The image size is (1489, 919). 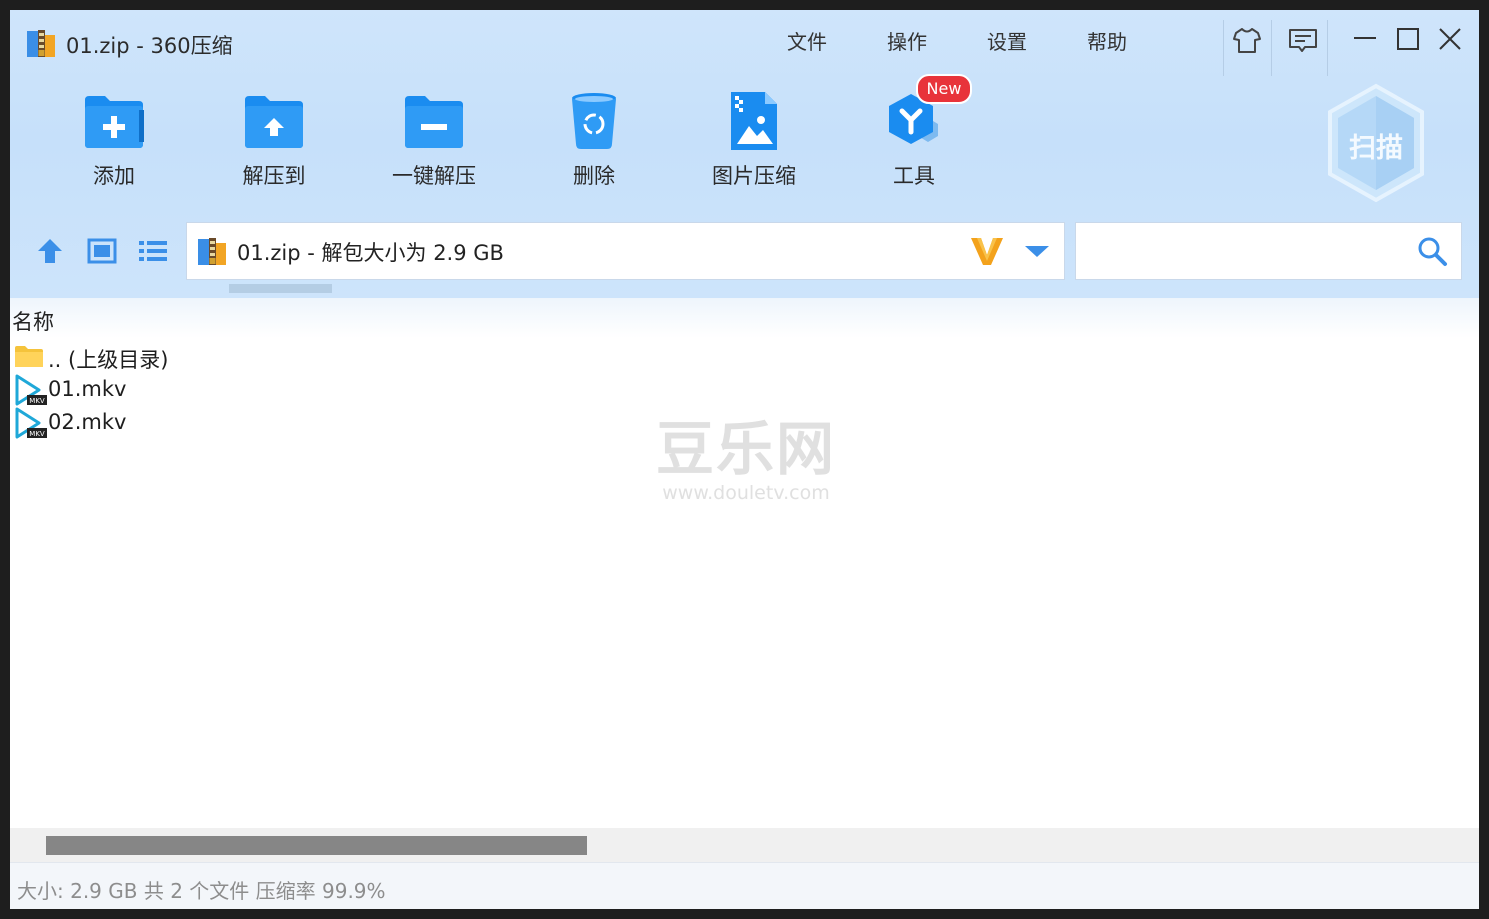 I want to click on list-item-name: 01.mkv, so click(x=87, y=389).